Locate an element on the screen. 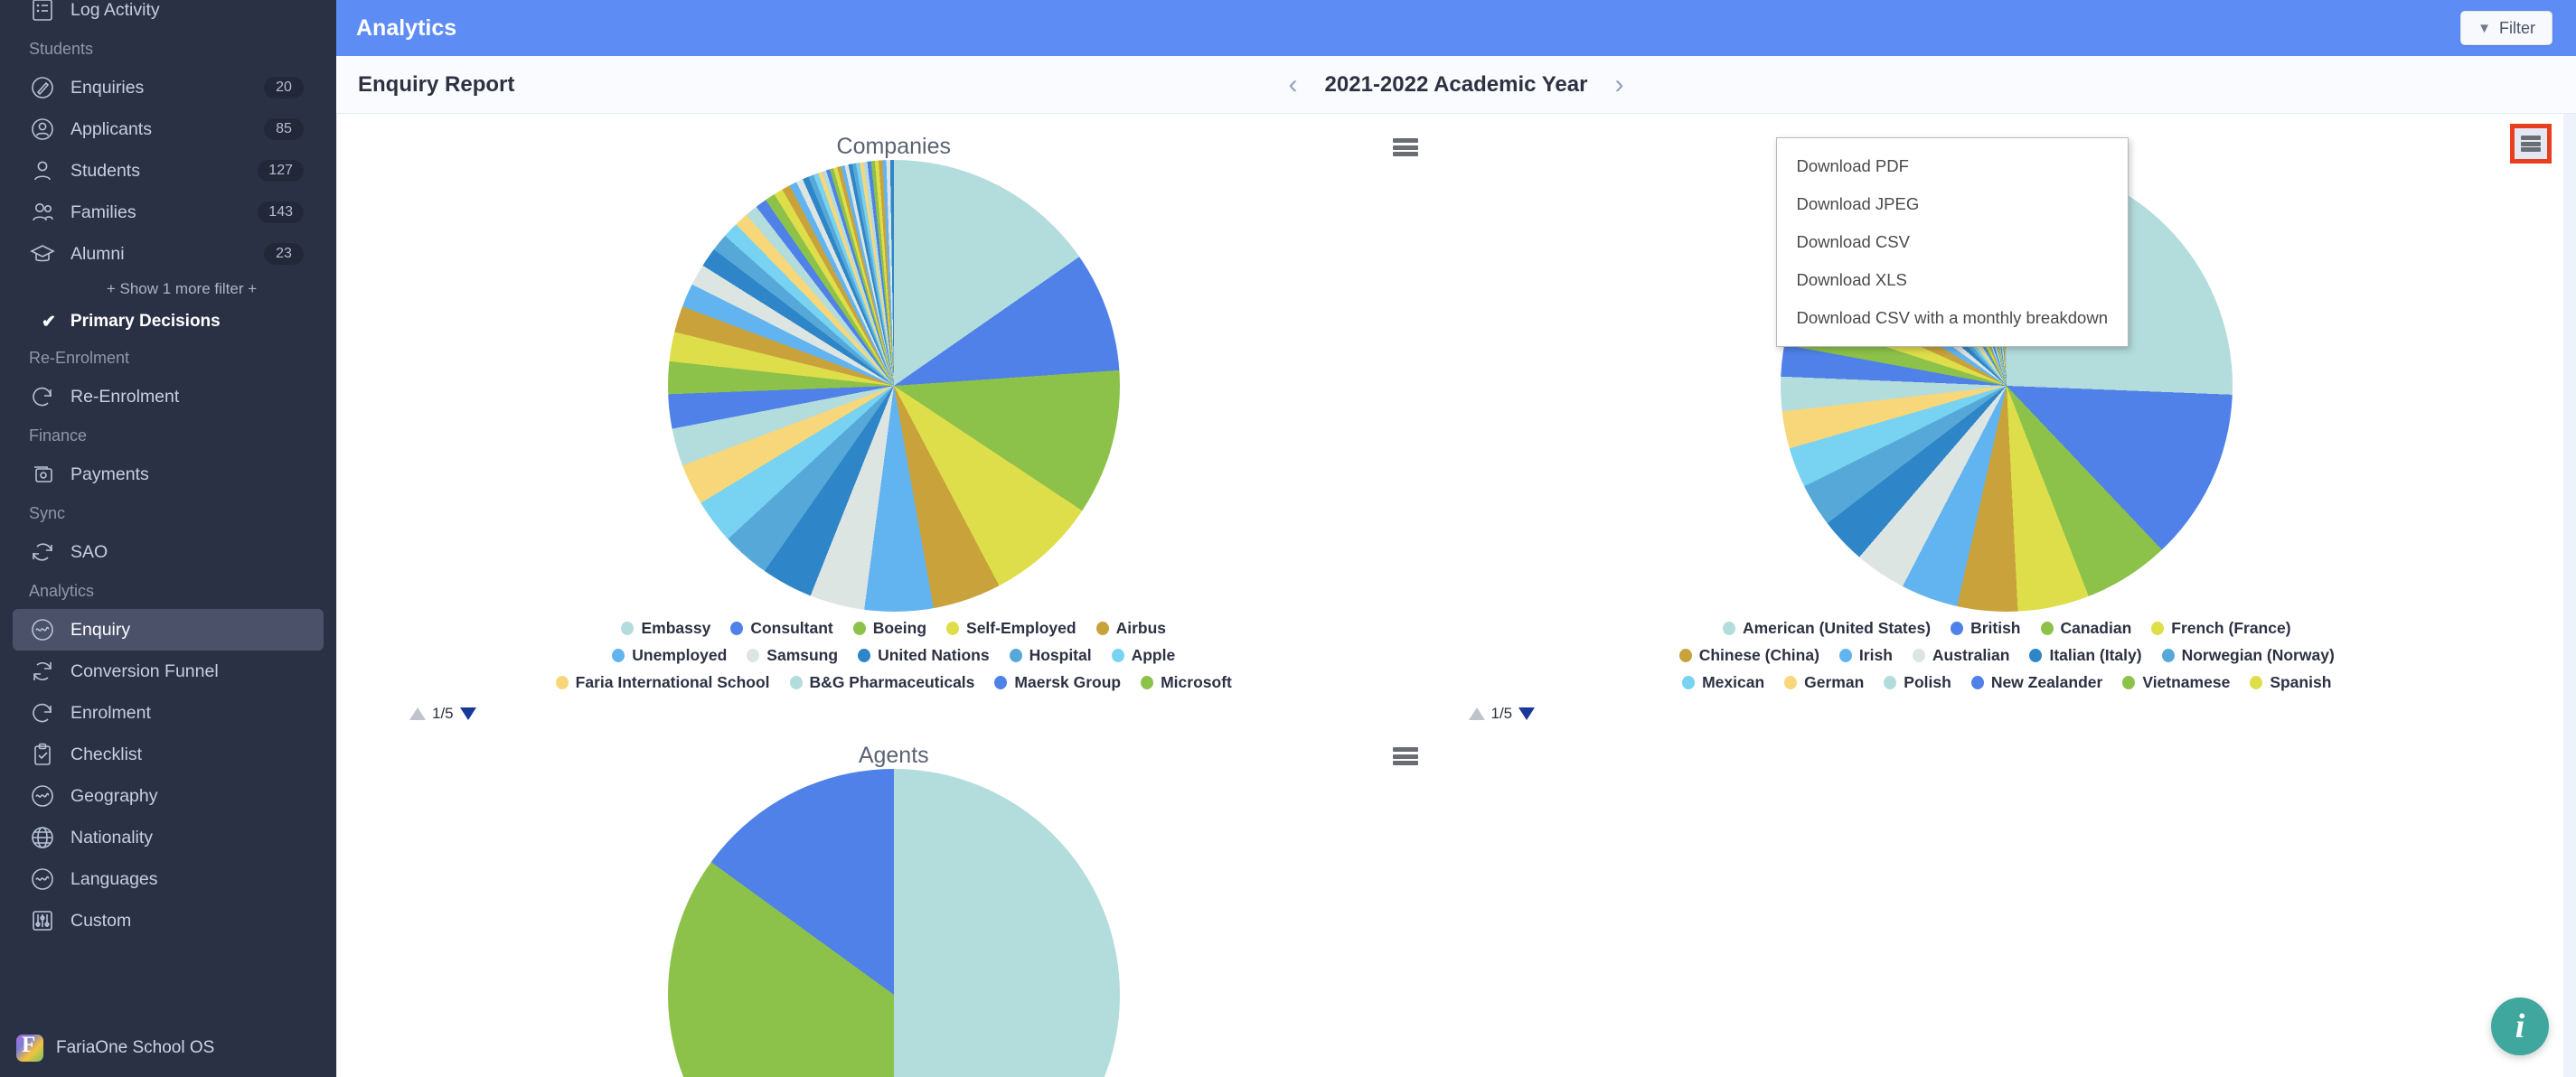 The width and height of the screenshot is (2576, 1077). legend-item: Unemployed is located at coordinates (670, 655).